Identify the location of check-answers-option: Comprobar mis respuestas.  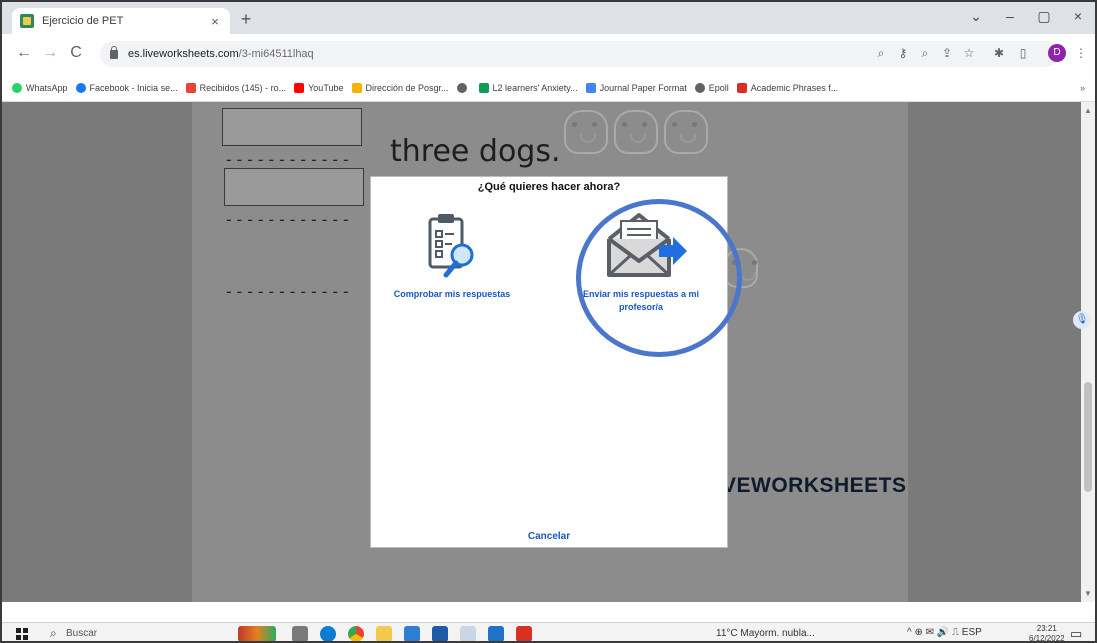
(452, 256).